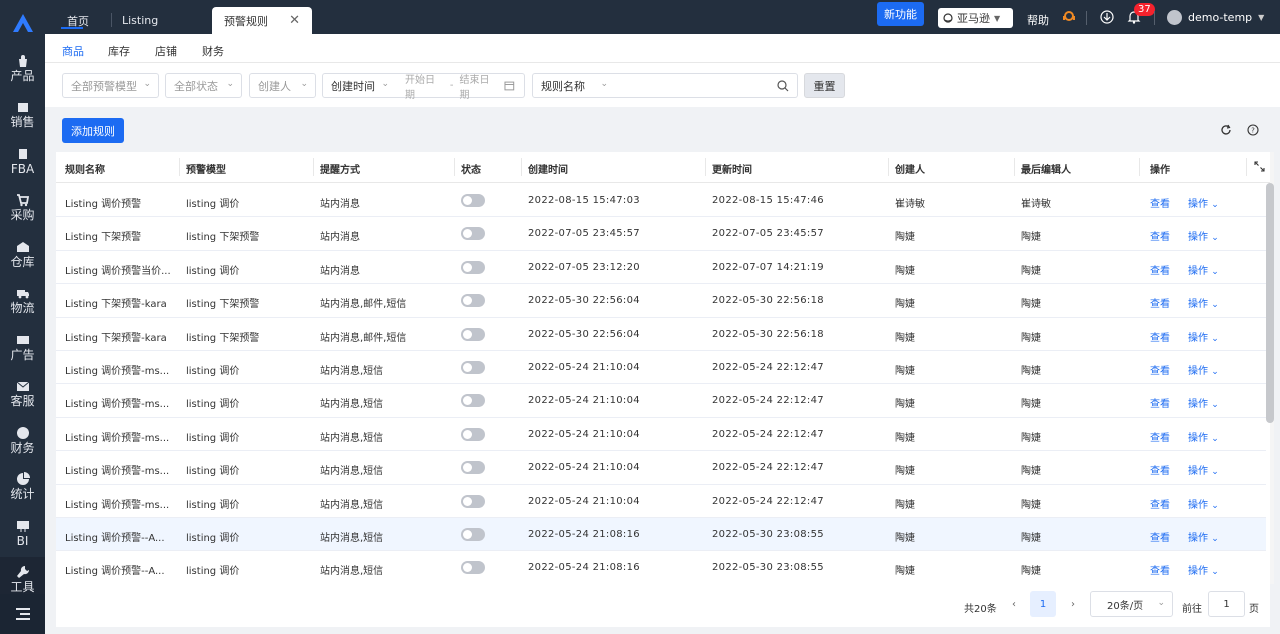  What do you see at coordinates (1259, 168) in the screenshot?
I see `expand-icon` at bounding box center [1259, 168].